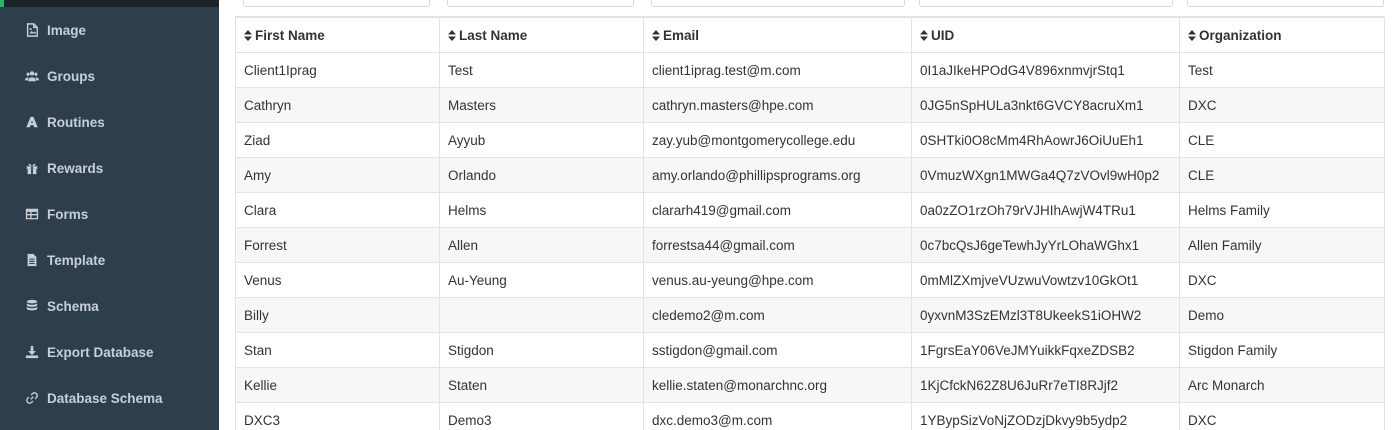 This screenshot has height=430, width=1397. I want to click on cell-first-name: Amy, so click(337, 175).